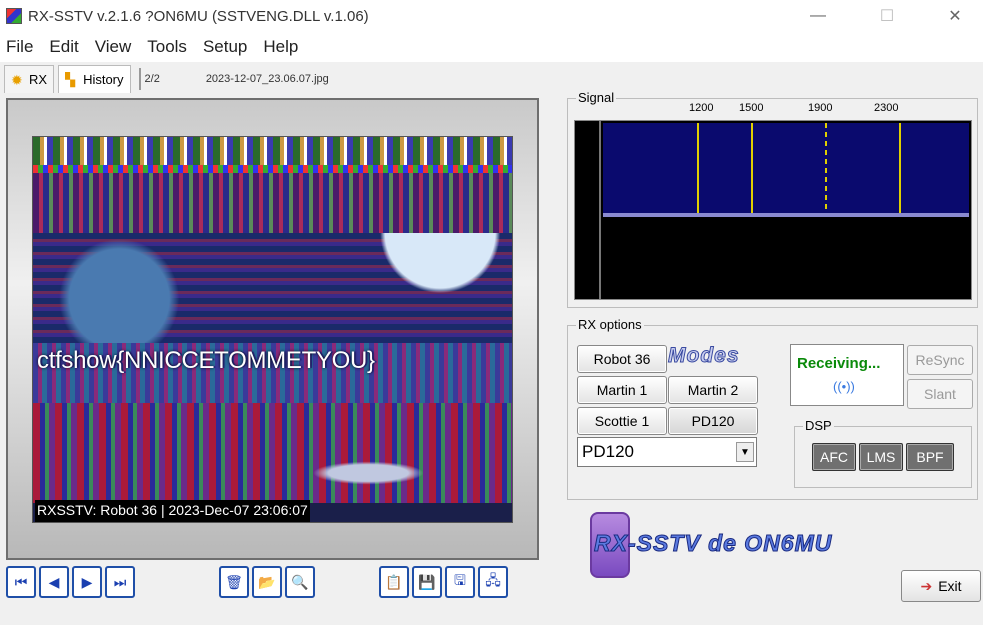 The width and height of the screenshot is (983, 625). I want to click on navigation-toolbar: ⏮ ◀ ▶ ⏭, so click(72, 583).